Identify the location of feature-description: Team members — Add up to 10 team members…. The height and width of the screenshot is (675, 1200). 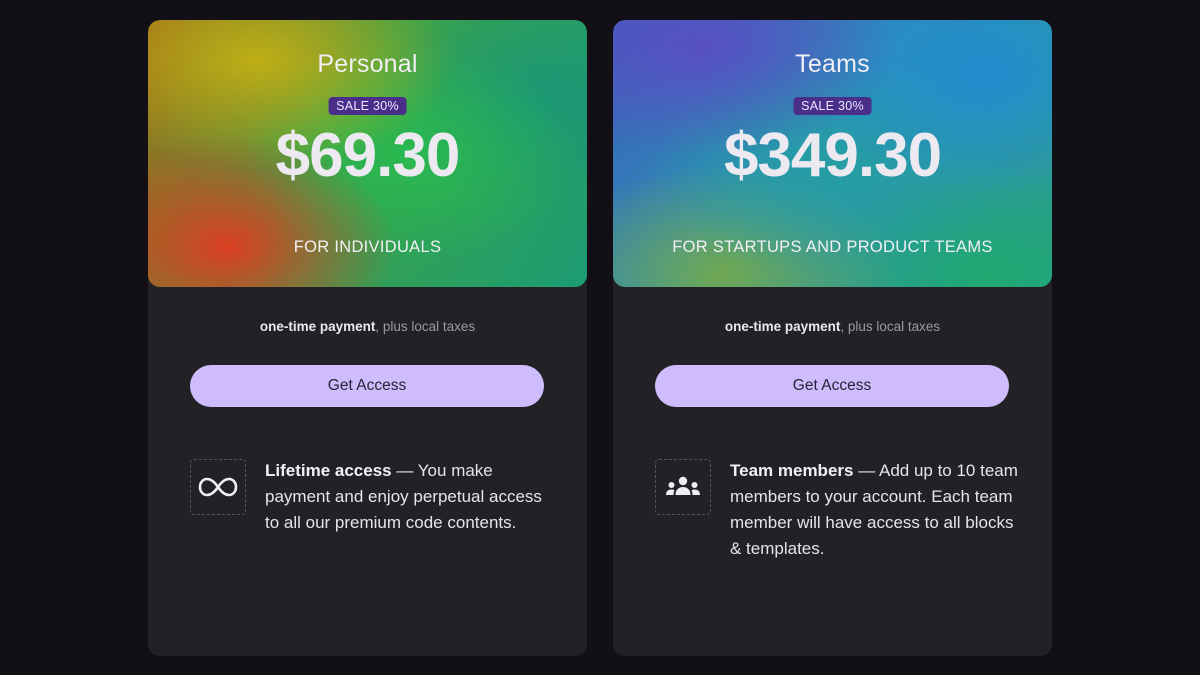
(876, 510).